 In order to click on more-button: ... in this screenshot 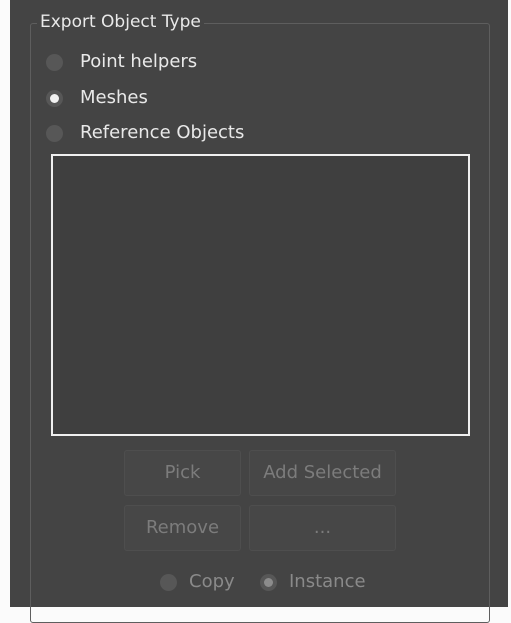, I will do `click(322, 528)`.